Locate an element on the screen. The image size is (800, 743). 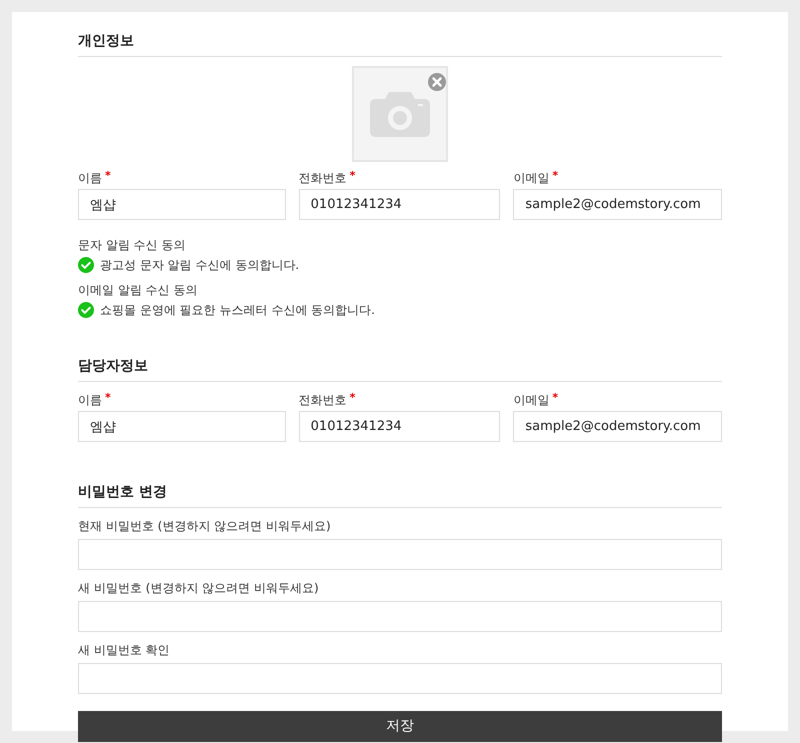
consent-text: 쇼핑몰 운영에 필요한 뉴스레터 수신에 동의합니다. is located at coordinates (237, 310).